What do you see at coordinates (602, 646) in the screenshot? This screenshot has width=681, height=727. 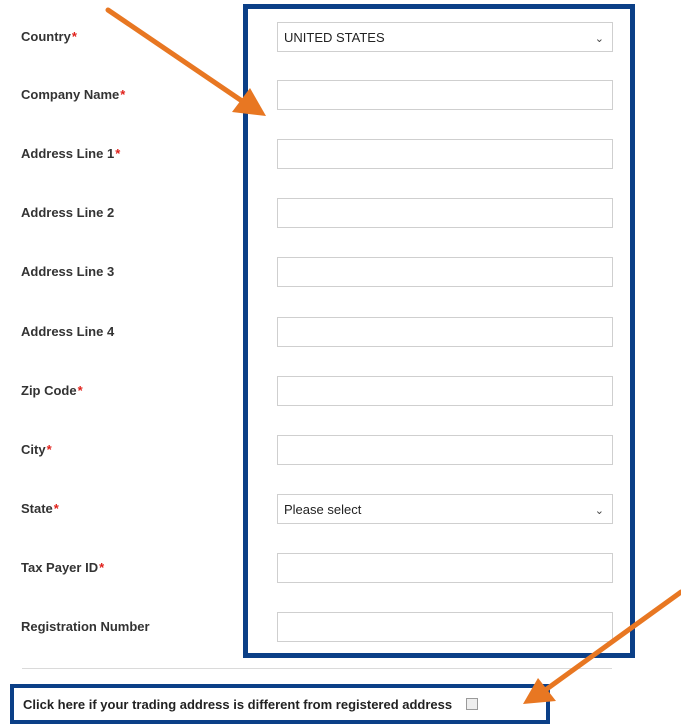 I see `arrow-to-checkbox` at bounding box center [602, 646].